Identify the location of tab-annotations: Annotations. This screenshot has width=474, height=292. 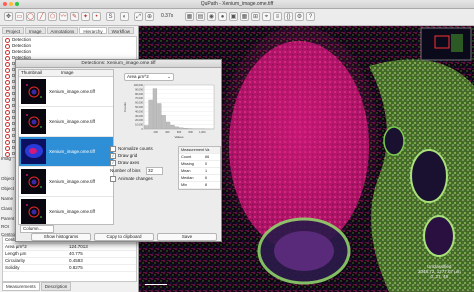
(62, 30).